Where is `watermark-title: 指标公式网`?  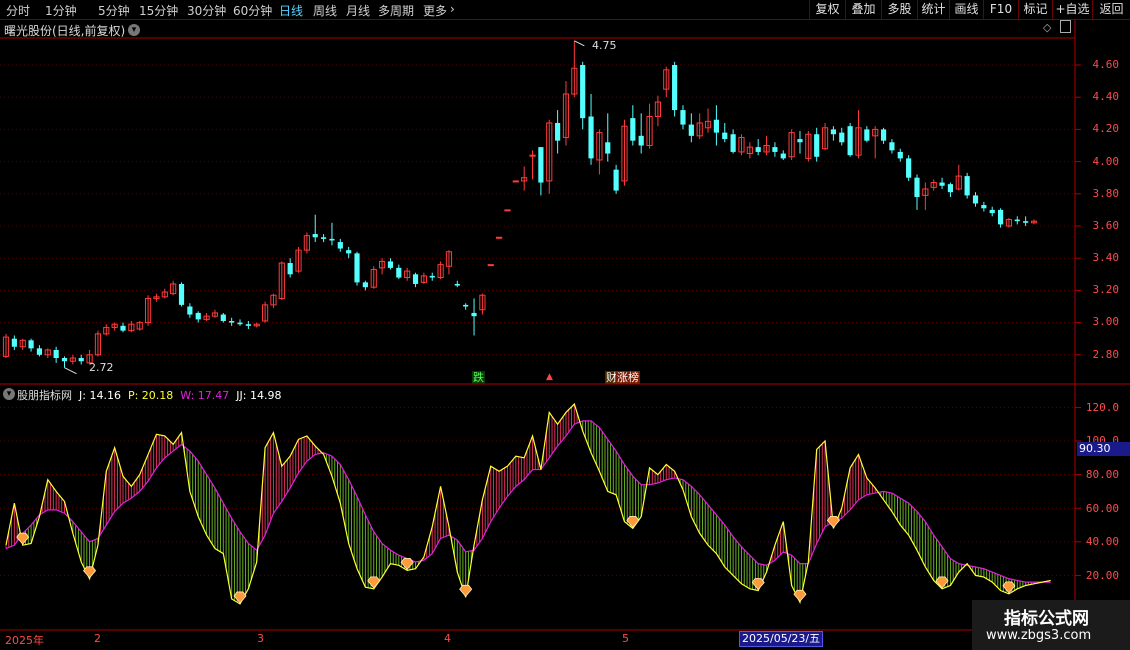
watermark-title: 指标公式网 is located at coordinates (1046, 619).